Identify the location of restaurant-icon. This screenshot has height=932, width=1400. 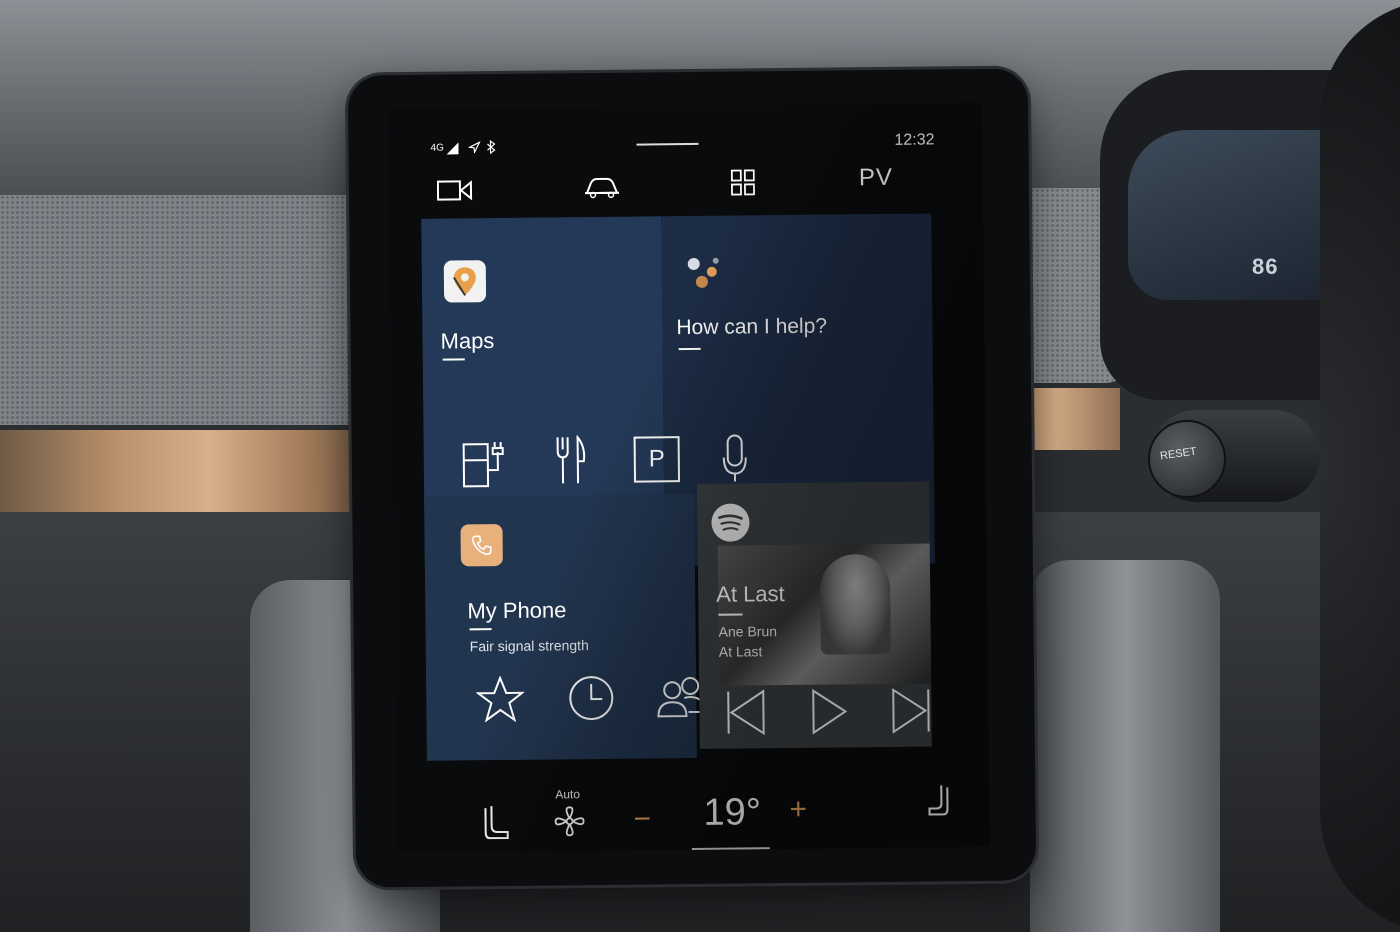
(571, 460).